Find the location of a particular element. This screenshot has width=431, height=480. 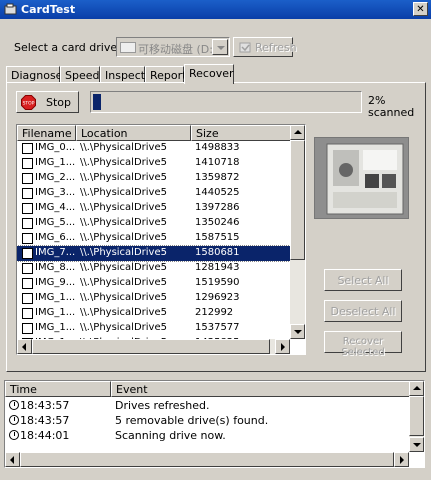

log-time: 18:44:01 is located at coordinates (45, 435).